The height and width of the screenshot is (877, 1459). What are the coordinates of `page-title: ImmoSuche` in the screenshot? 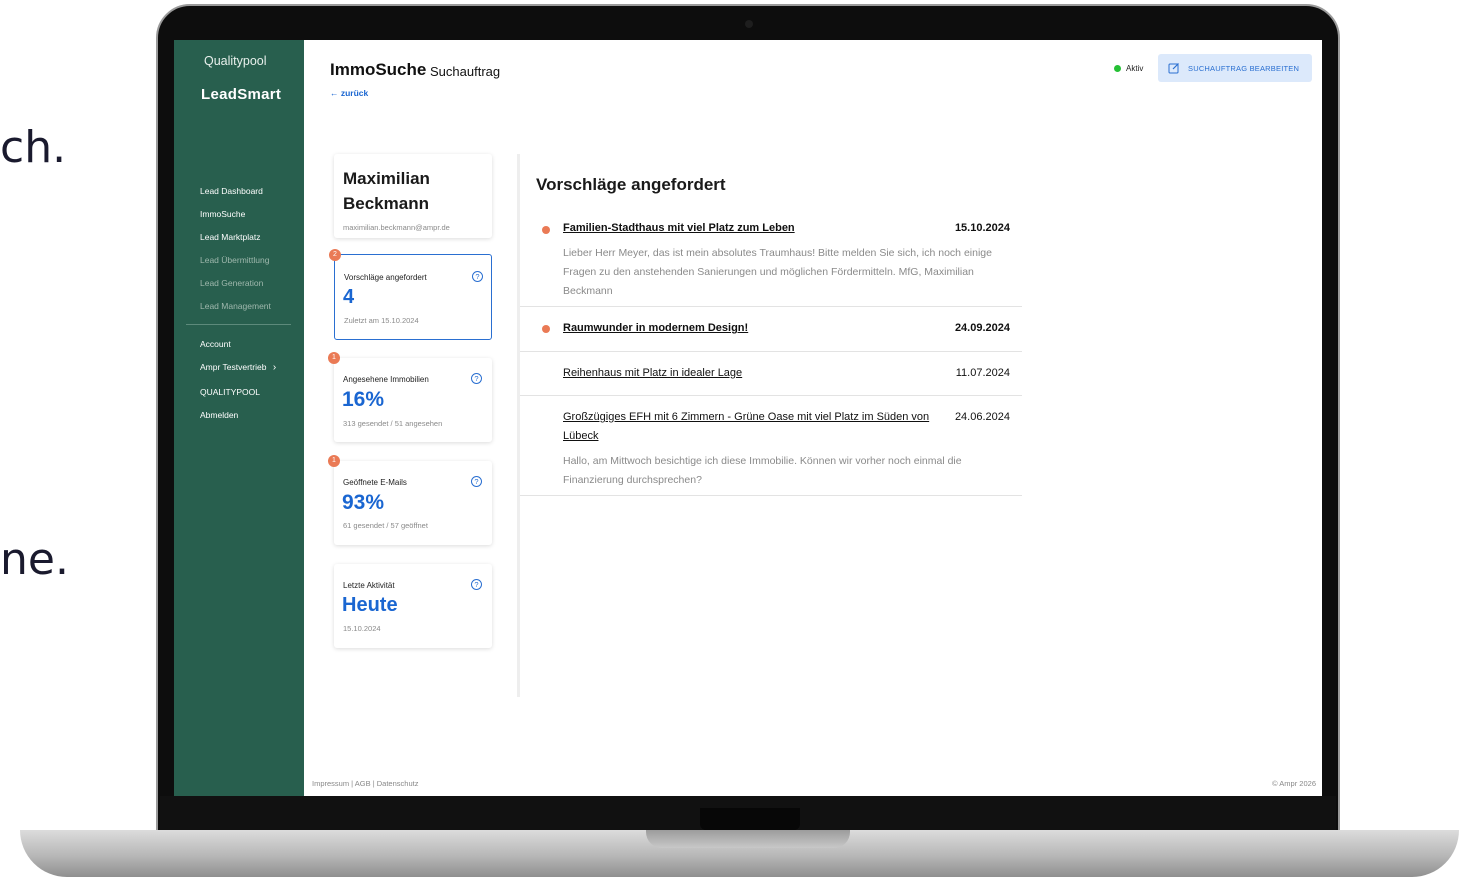 It's located at (378, 69).